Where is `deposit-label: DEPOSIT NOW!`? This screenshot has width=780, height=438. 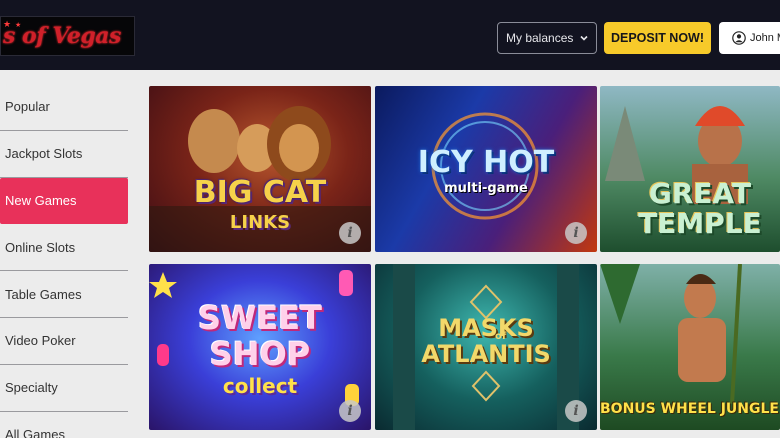 deposit-label: DEPOSIT NOW! is located at coordinates (657, 38).